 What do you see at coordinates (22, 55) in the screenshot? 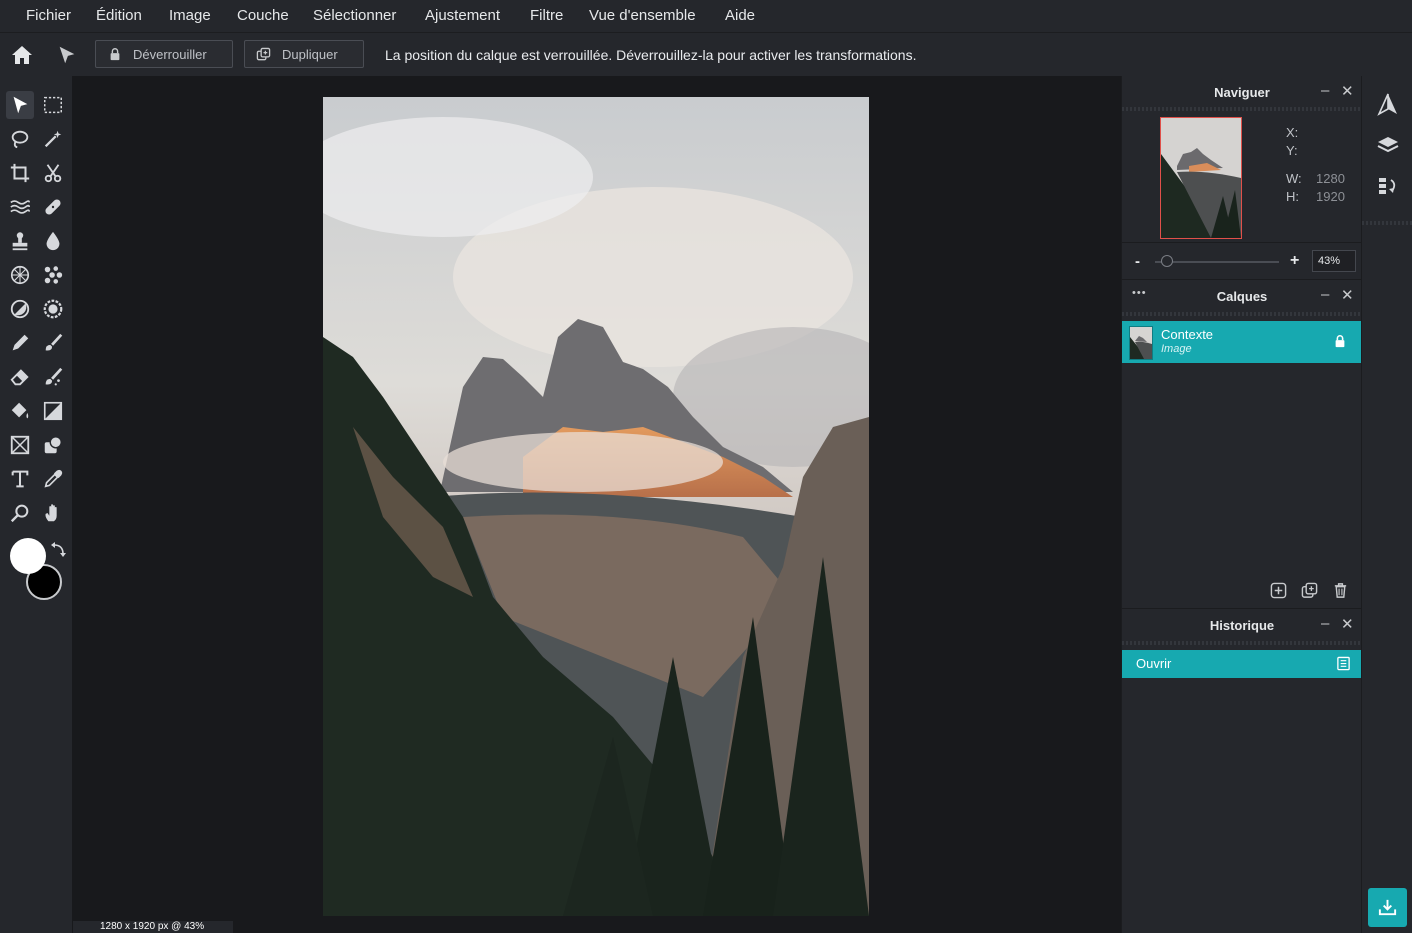
I see `home-icon` at bounding box center [22, 55].